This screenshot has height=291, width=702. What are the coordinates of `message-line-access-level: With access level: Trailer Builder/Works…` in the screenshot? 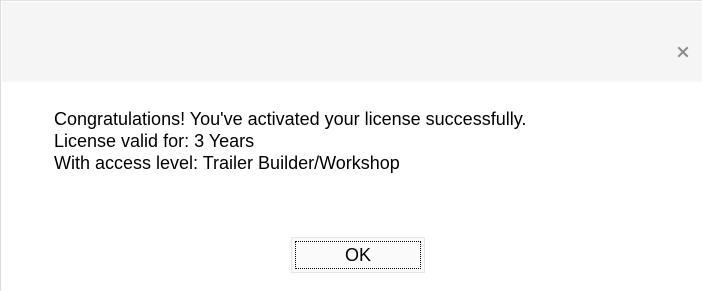 It's located at (227, 163).